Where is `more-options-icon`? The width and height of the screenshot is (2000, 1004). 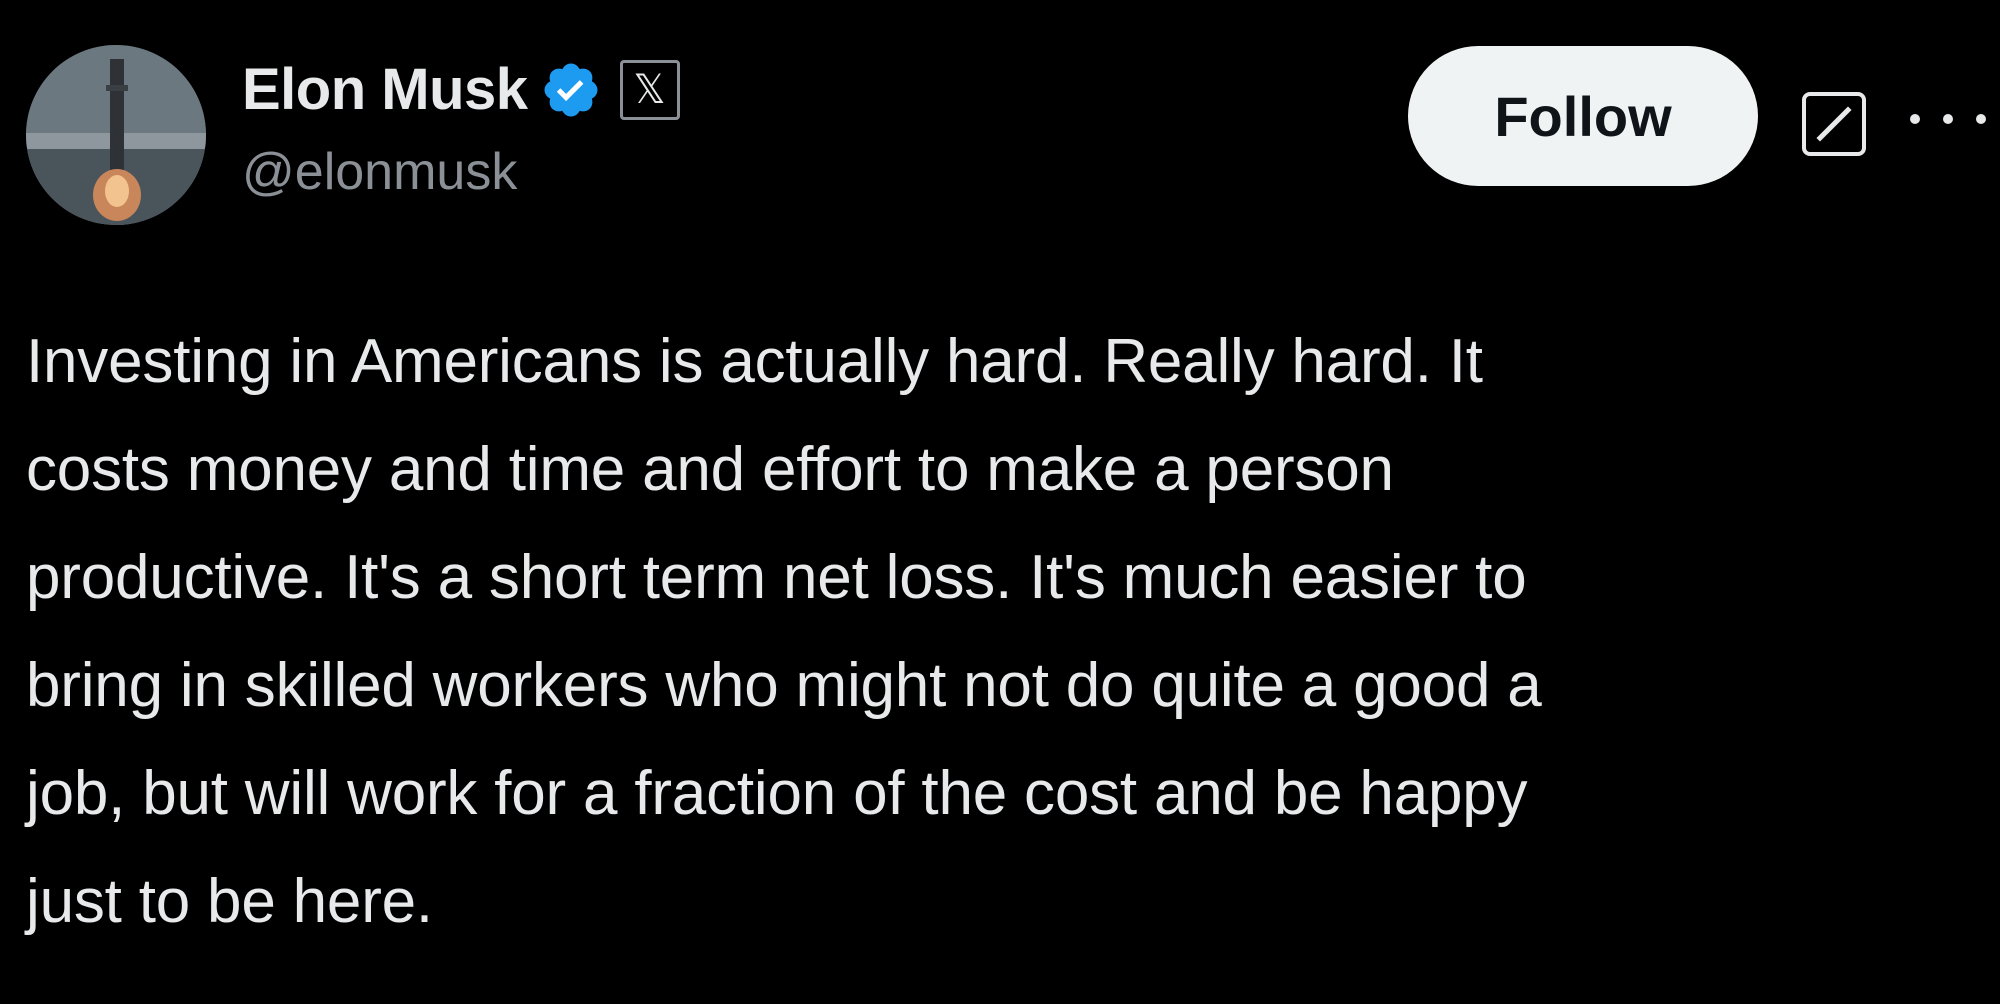
more-options-icon is located at coordinates (1948, 119).